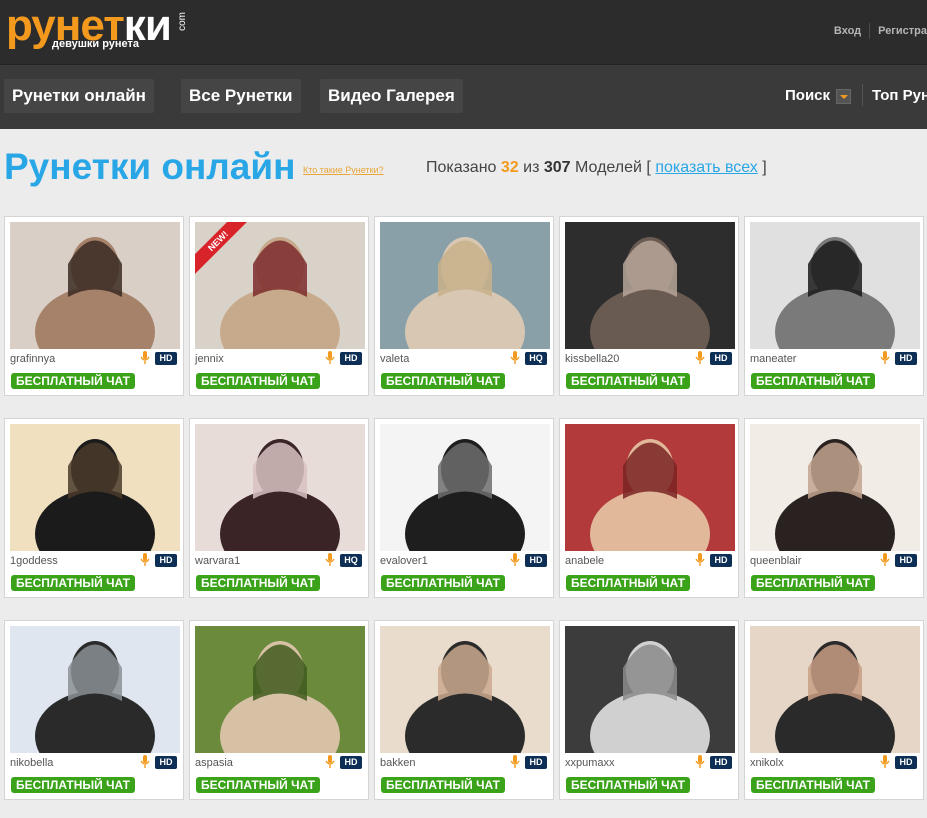  I want to click on model-name: anabele, so click(584, 561).